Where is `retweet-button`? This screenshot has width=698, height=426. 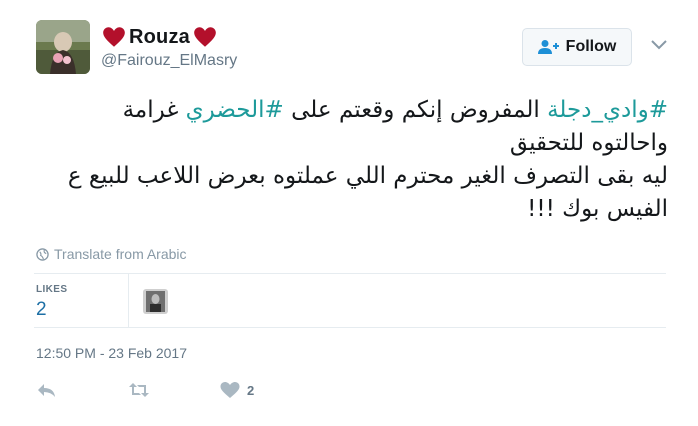 retweet-button is located at coordinates (139, 390).